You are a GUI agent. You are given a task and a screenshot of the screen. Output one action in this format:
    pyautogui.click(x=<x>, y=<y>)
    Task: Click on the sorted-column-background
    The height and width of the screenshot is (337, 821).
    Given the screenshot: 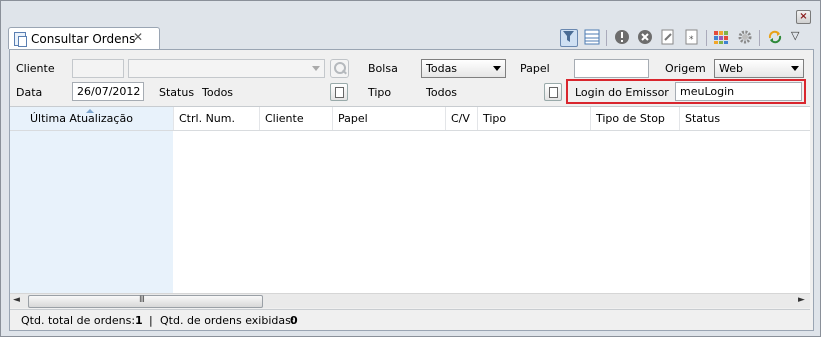 What is the action you would take?
    pyautogui.click(x=91, y=212)
    